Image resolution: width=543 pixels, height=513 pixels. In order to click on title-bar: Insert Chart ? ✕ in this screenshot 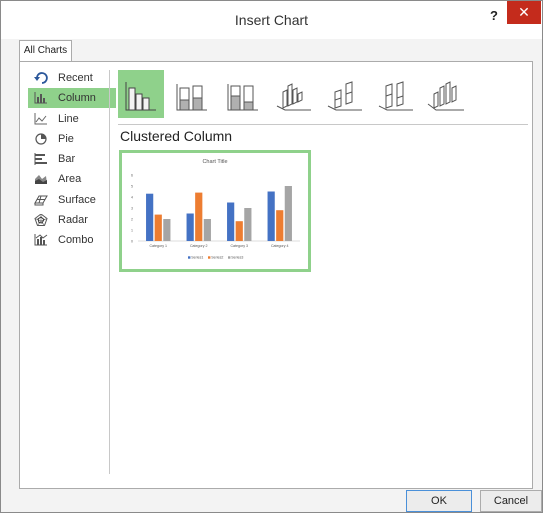, I will do `click(271, 20)`.